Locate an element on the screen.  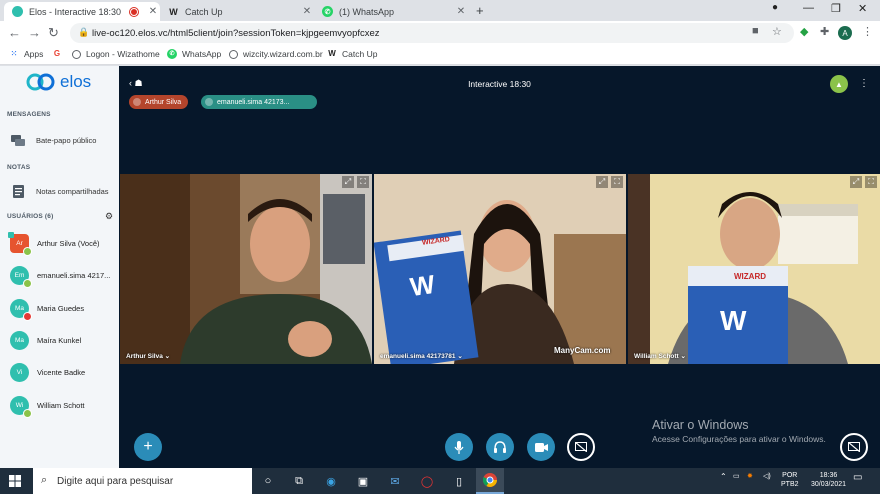
tab-whatsapp: ✆ (1) WhatsApp ✕ is located at coordinates (391, 11).